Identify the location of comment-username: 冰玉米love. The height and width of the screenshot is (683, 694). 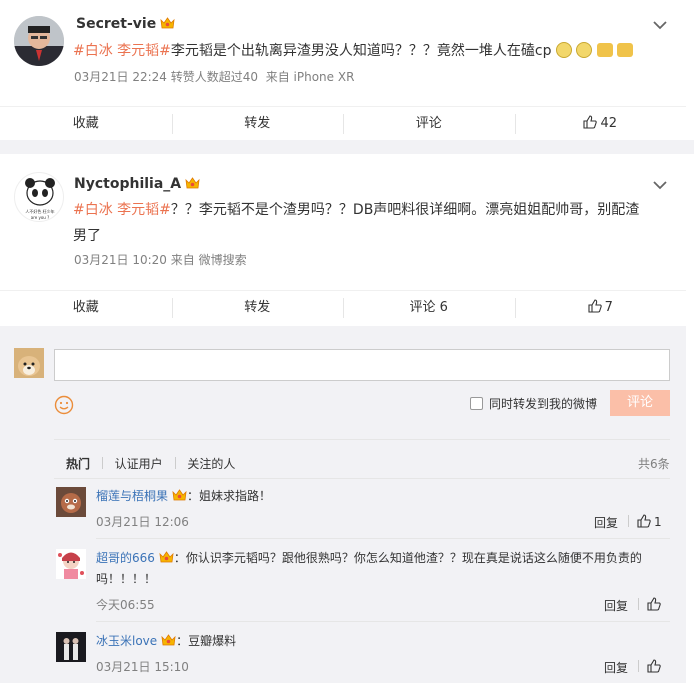
(126, 641).